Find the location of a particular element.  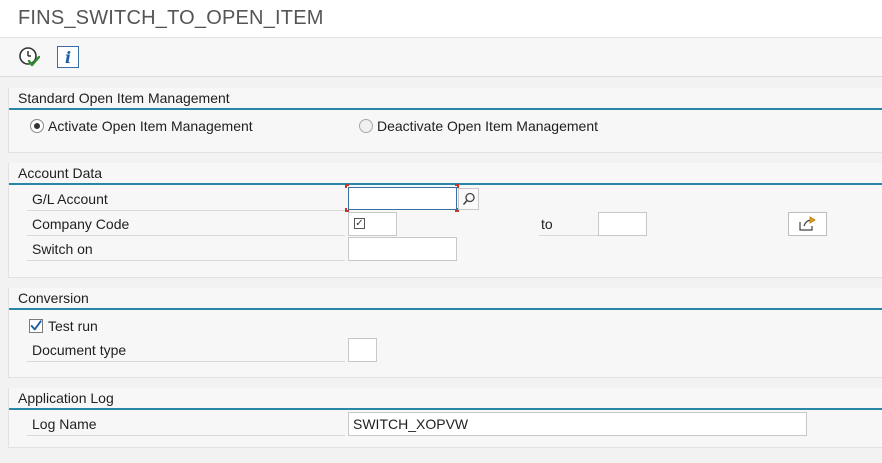

deactivate-label: Deactivate Open Item Management is located at coordinates (488, 126).